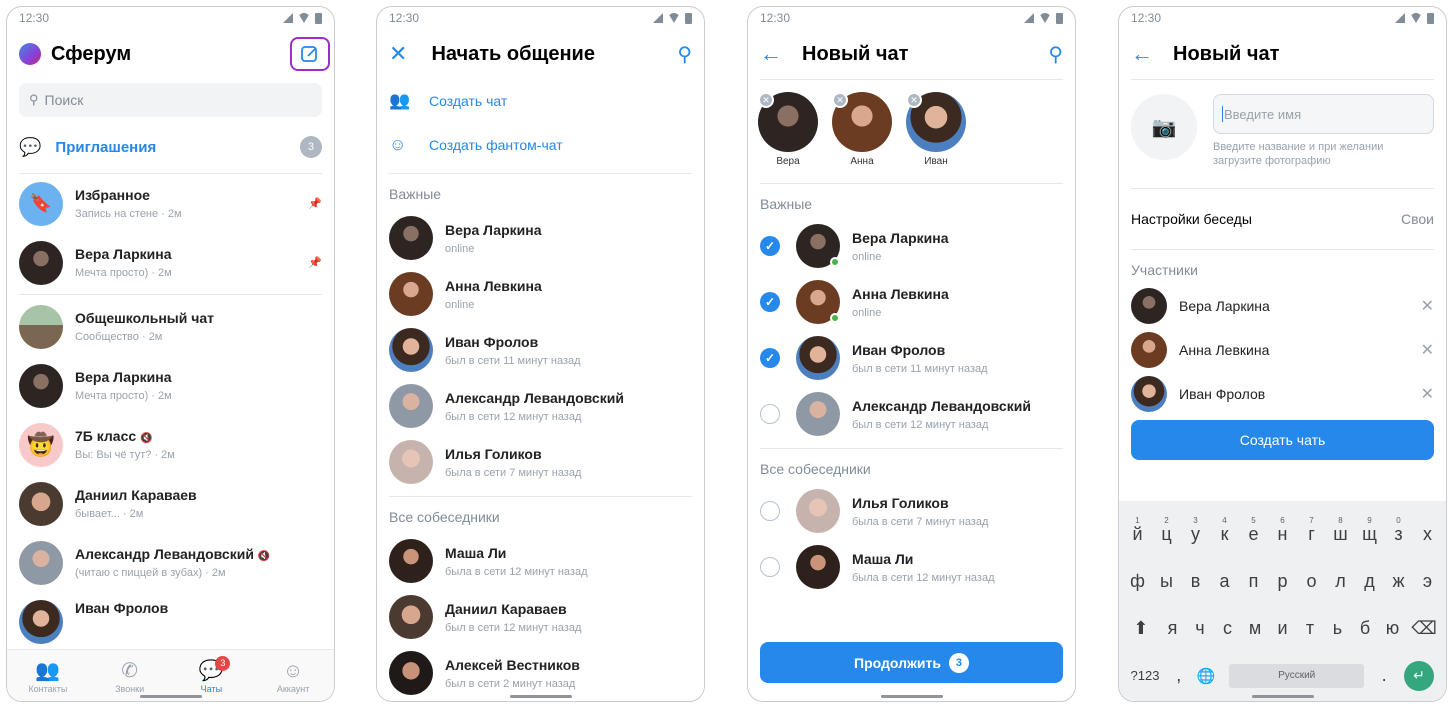 The height and width of the screenshot is (707, 1455). I want to click on key: э, so click(1427, 581).